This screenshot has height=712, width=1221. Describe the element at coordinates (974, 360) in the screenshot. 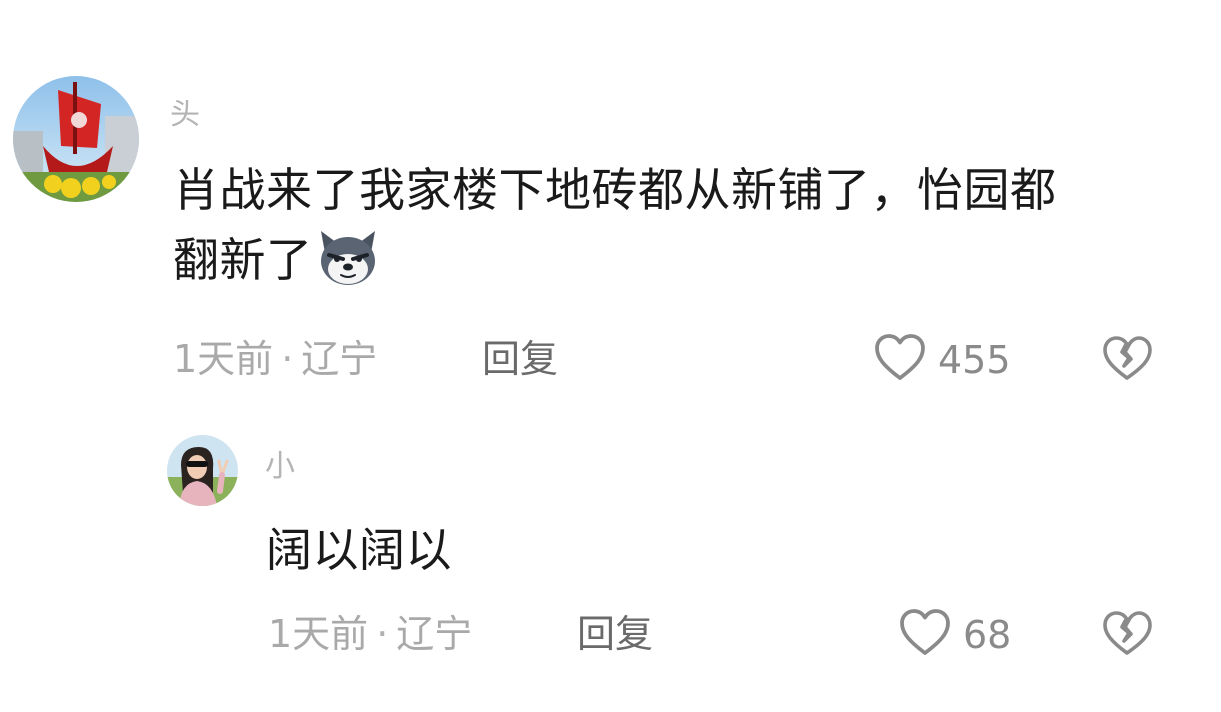

I see `like-count: 455` at that location.